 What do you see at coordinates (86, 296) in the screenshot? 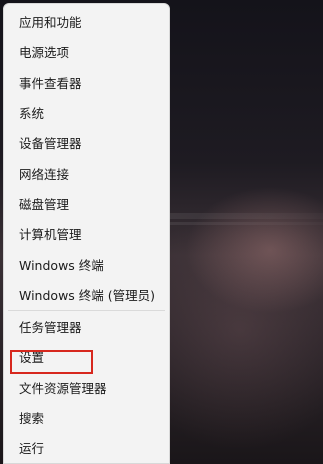
I see `menu-item-windows-terminal-admin: Windows 终端 (管理员)` at bounding box center [86, 296].